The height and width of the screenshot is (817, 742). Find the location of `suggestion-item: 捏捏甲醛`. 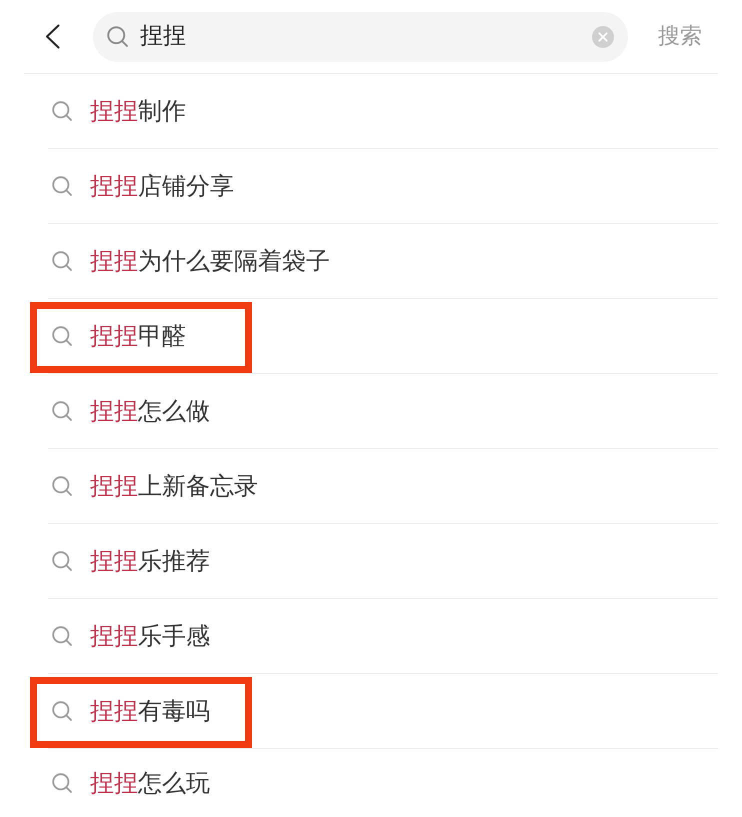

suggestion-item: 捏捏甲醛 is located at coordinates (383, 336).